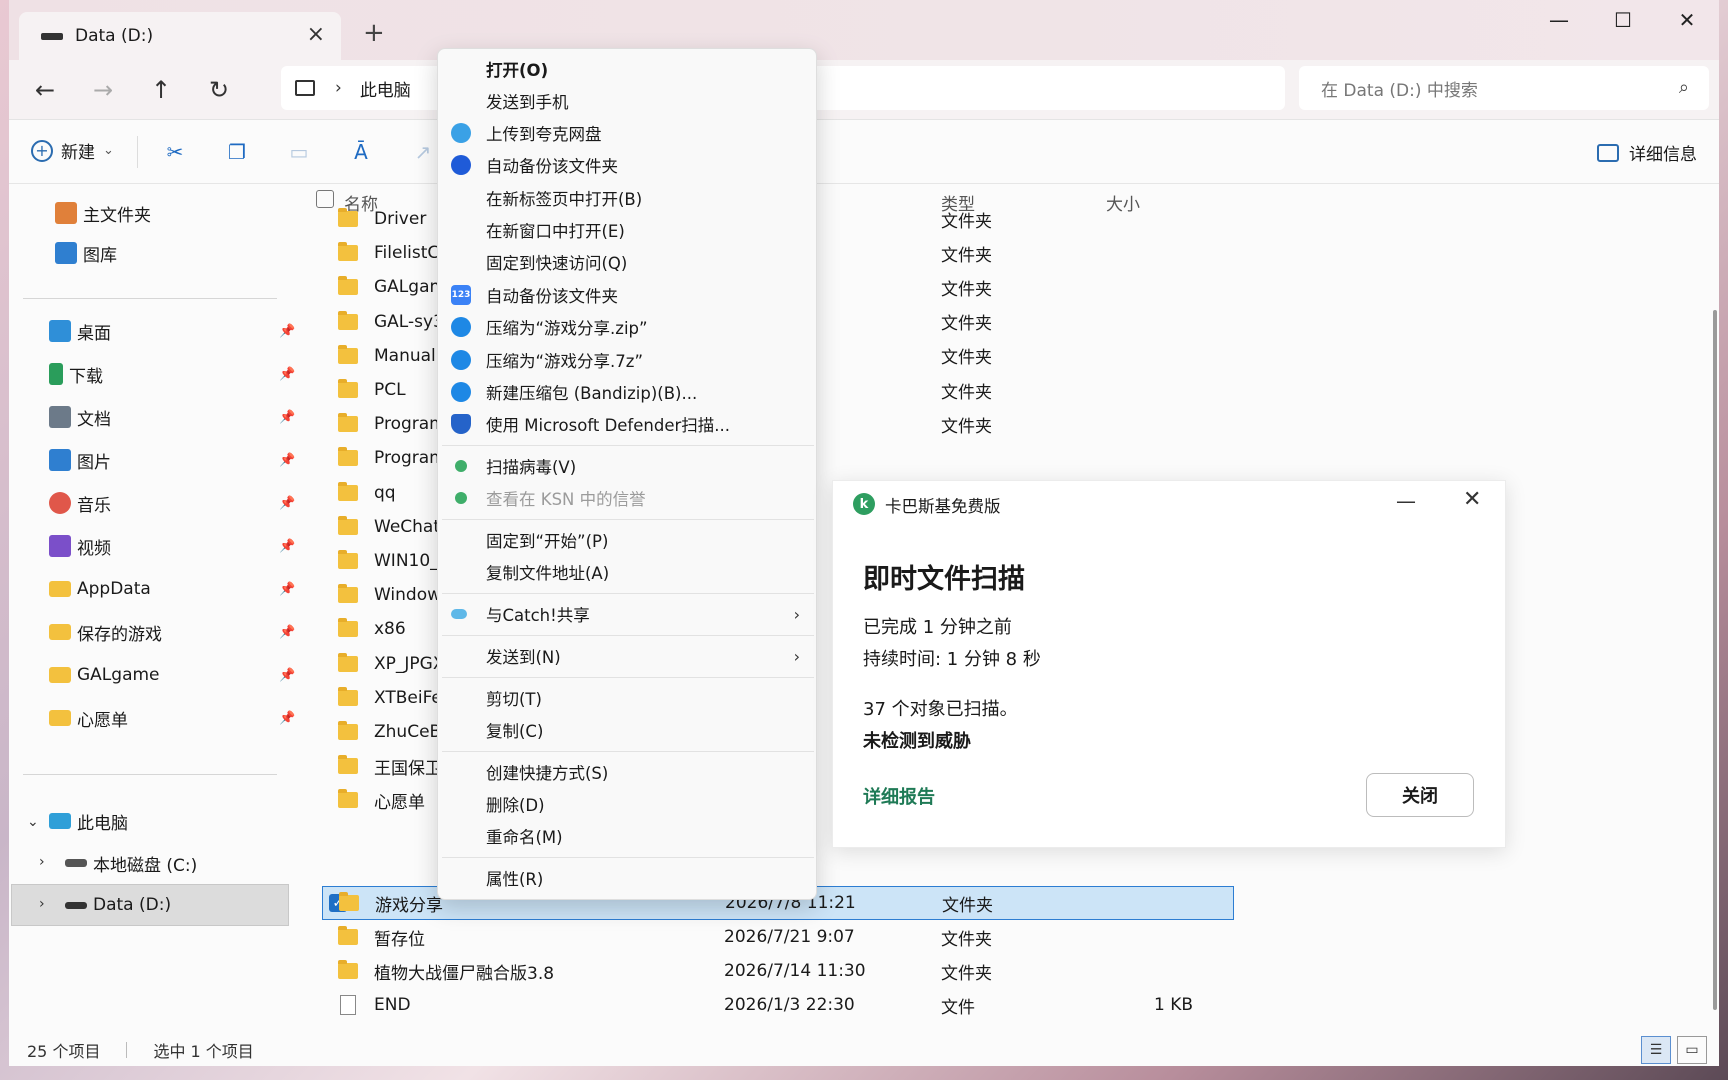  I want to click on menu-item-send-to-phone: 发送到手机, so click(627, 101).